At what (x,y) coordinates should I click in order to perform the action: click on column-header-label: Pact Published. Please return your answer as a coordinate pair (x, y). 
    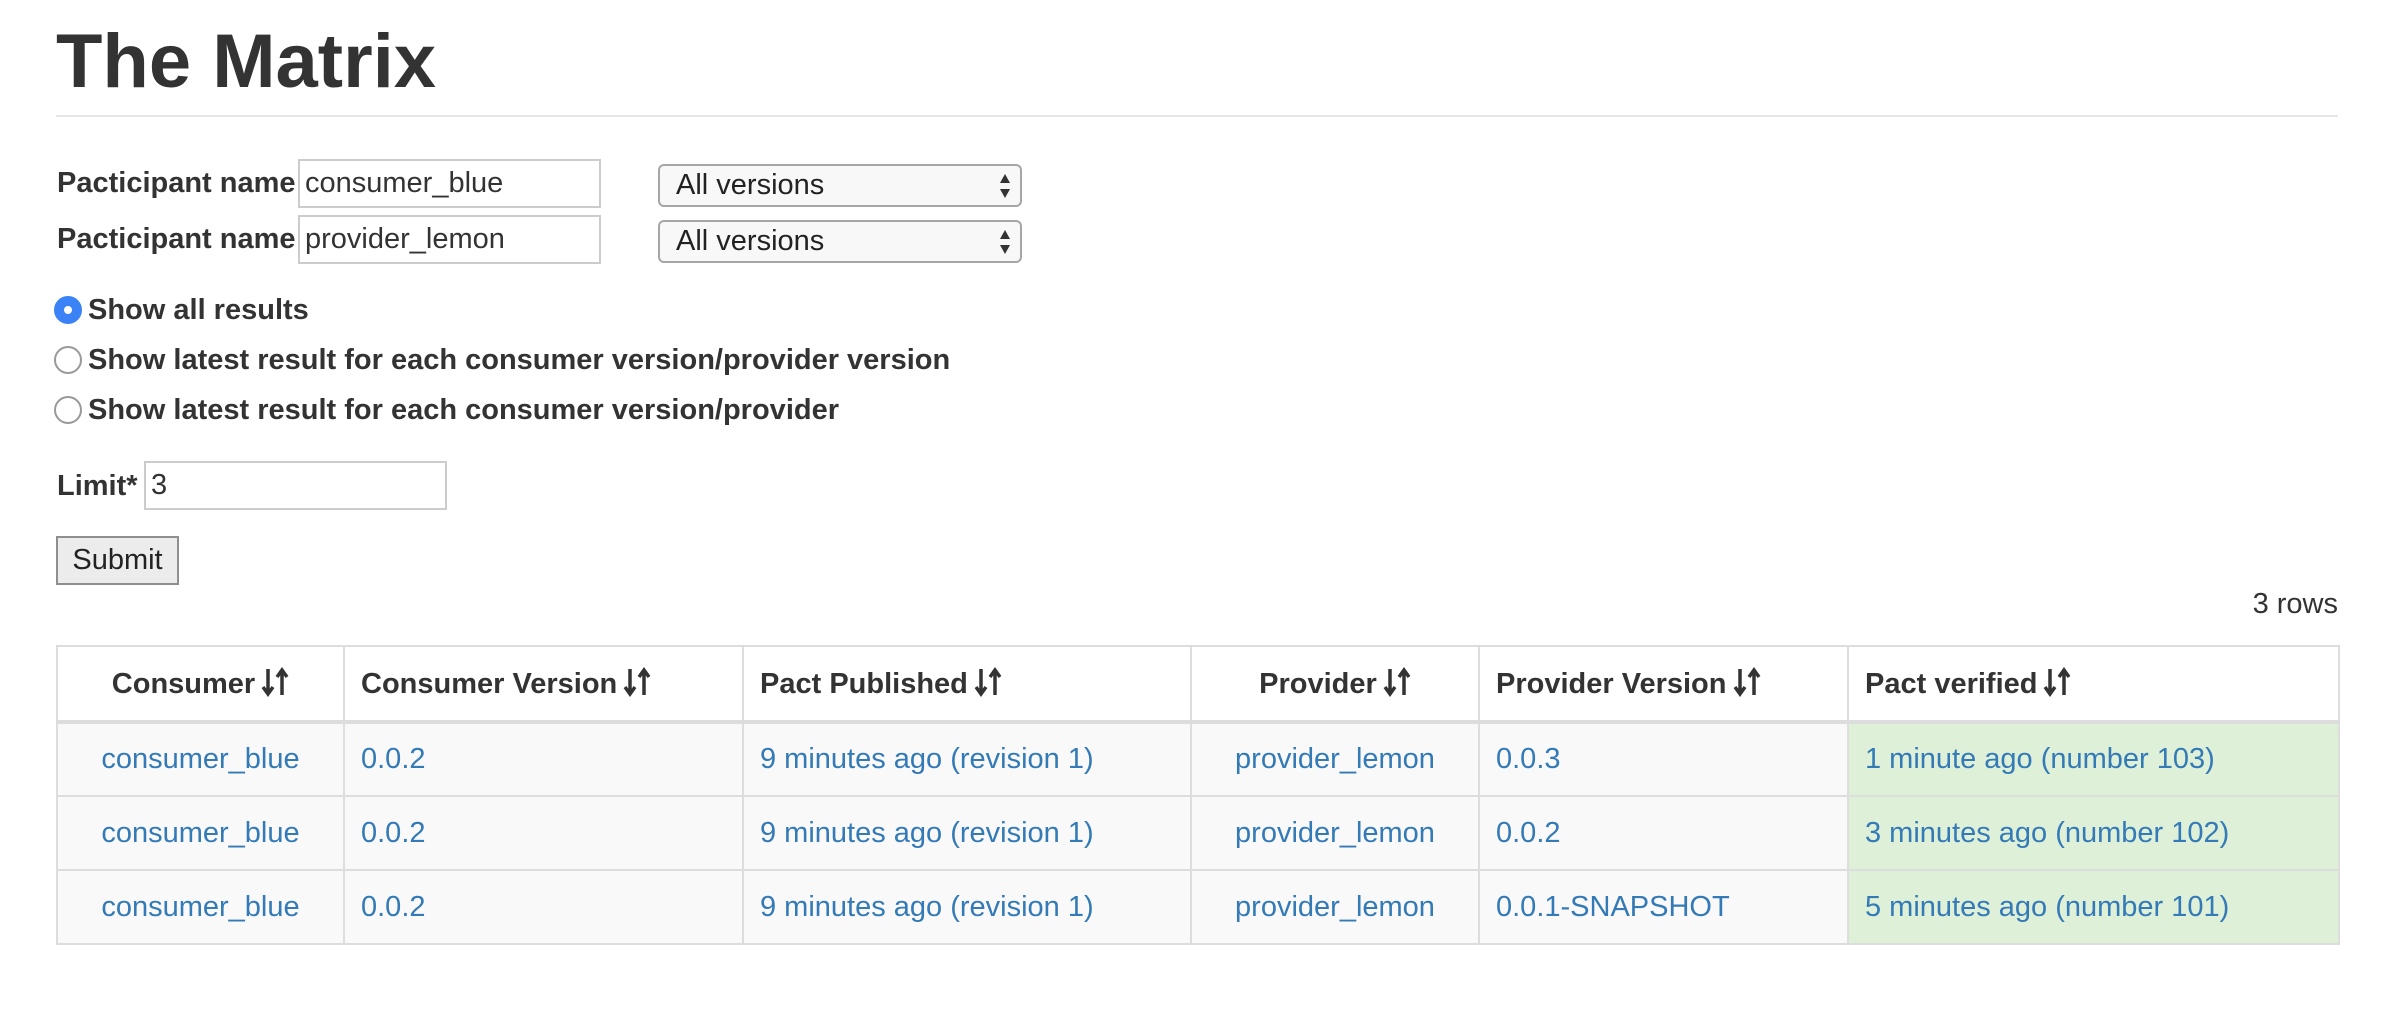
    Looking at the image, I should click on (864, 683).